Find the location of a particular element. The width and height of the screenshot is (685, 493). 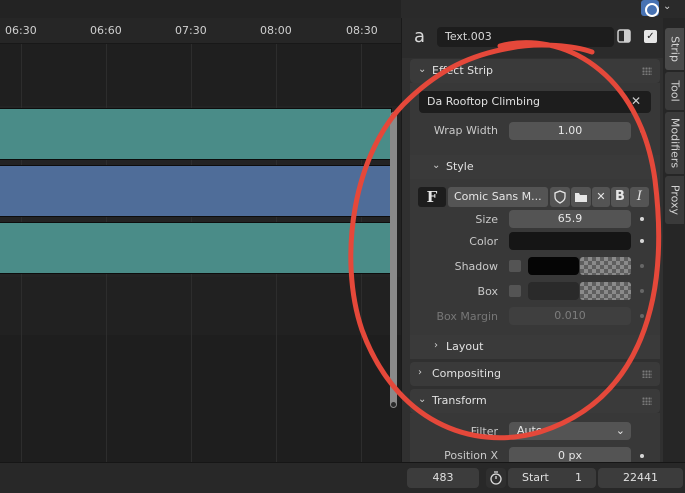

italic-icon: I is located at coordinates (639, 197).